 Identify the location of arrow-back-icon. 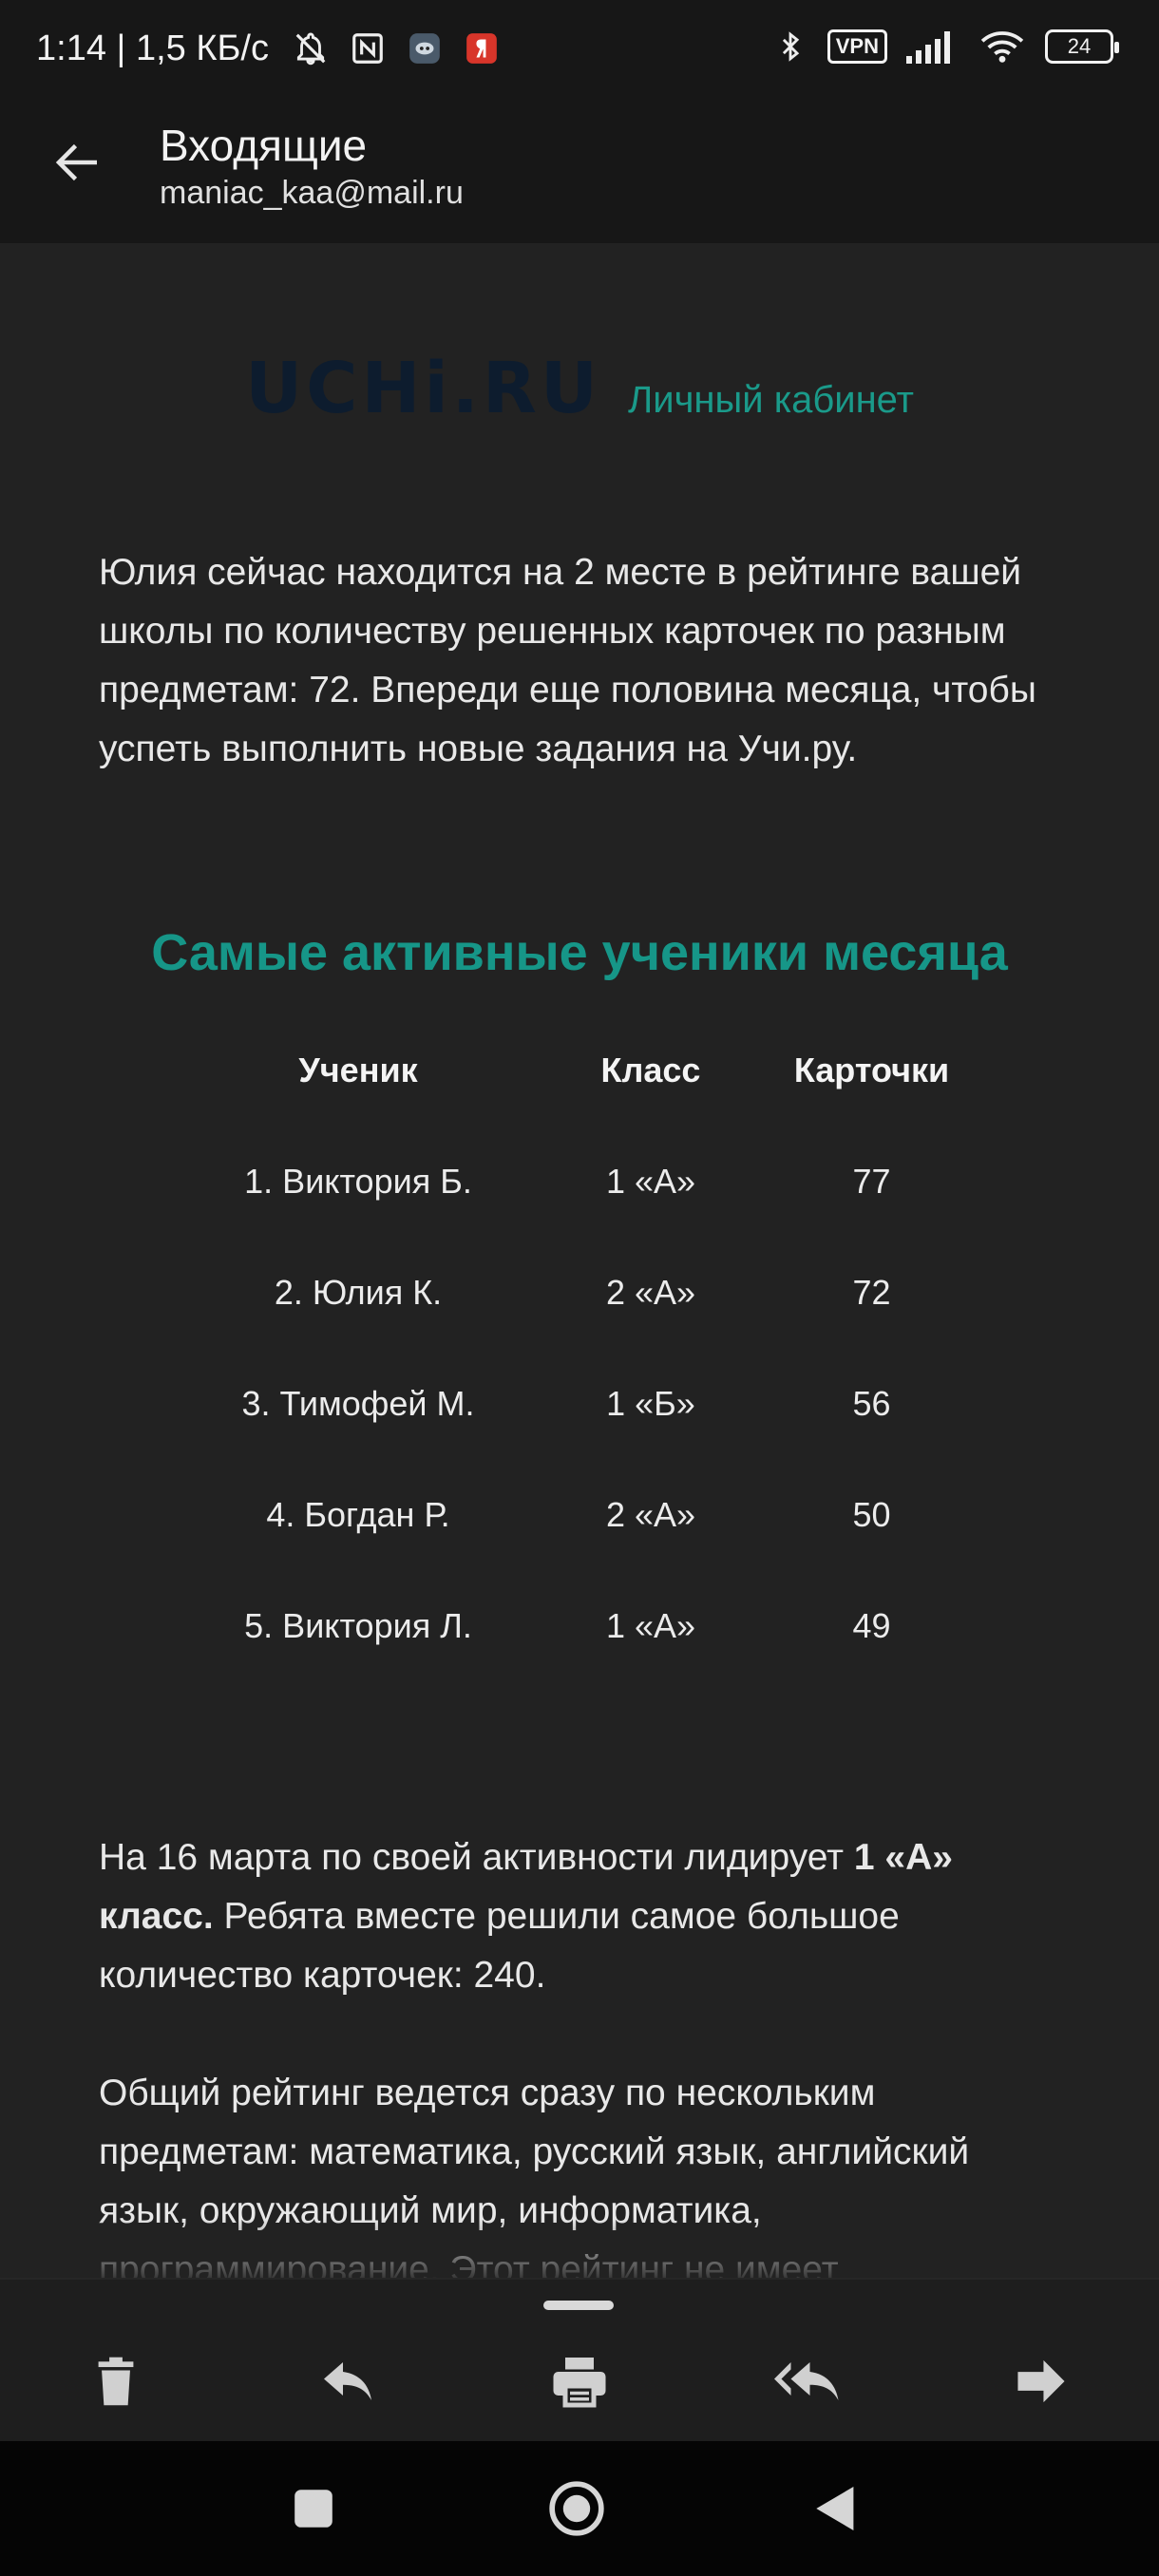
(76, 162).